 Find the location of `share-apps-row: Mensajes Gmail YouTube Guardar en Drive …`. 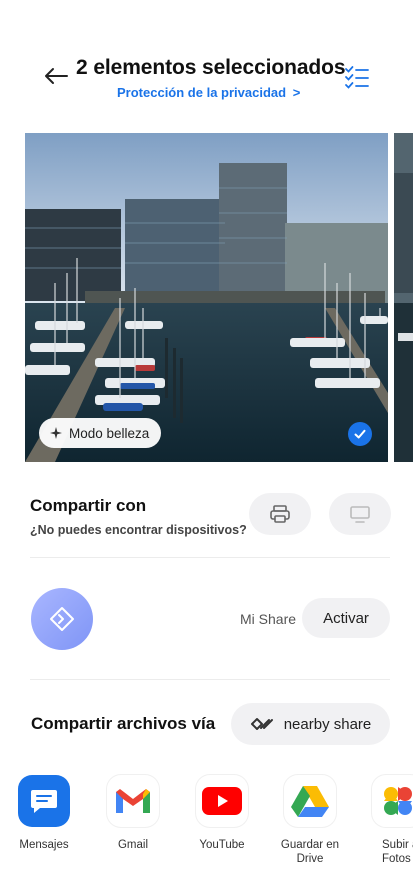

share-apps-row: Mensajes Gmail YouTube Guardar en Drive … is located at coordinates (206, 835).